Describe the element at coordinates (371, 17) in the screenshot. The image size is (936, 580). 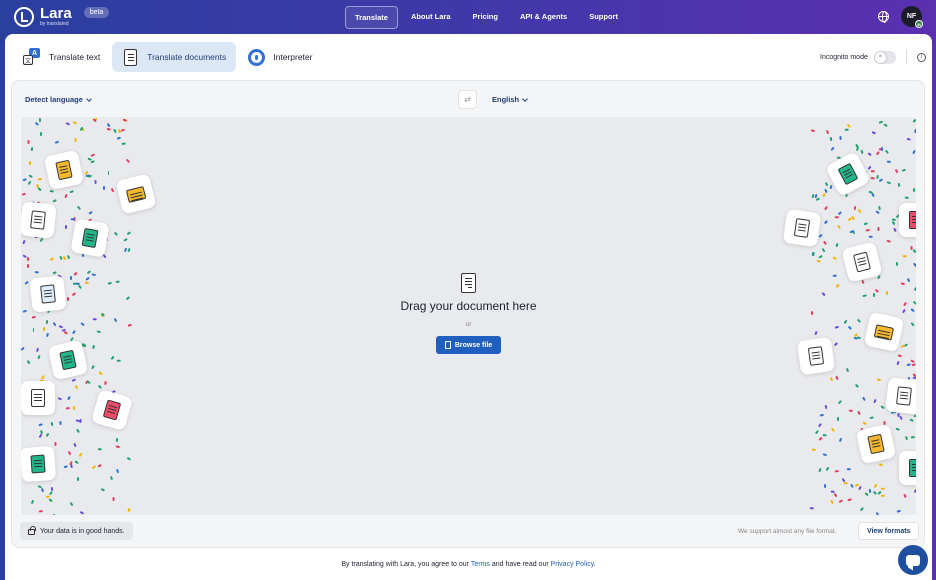
I see `nav-translate: Translate` at that location.